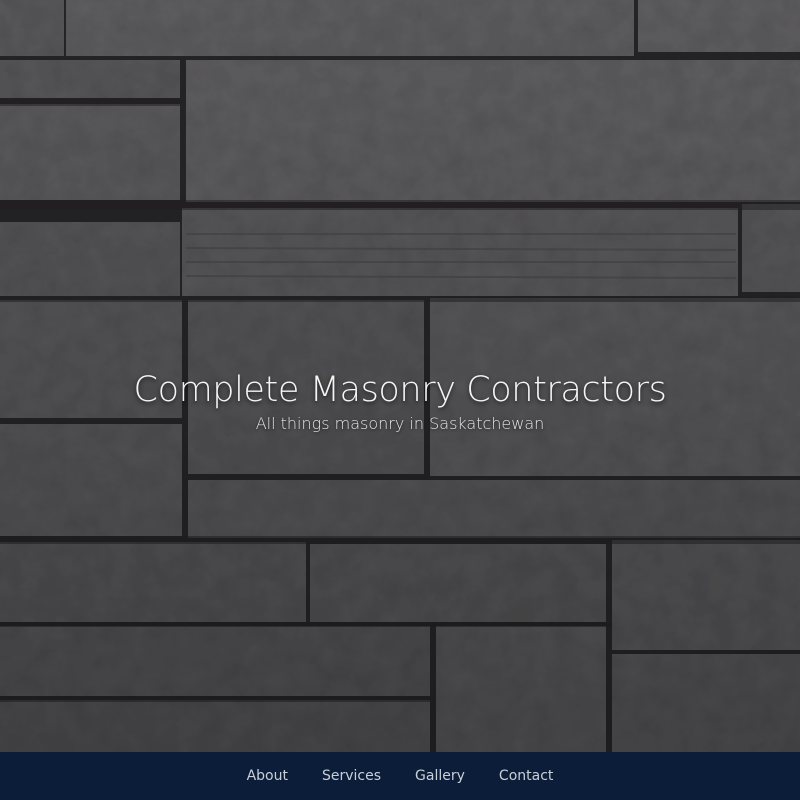  I want to click on hero-title: Complete Masonry Contractors, so click(400, 390).